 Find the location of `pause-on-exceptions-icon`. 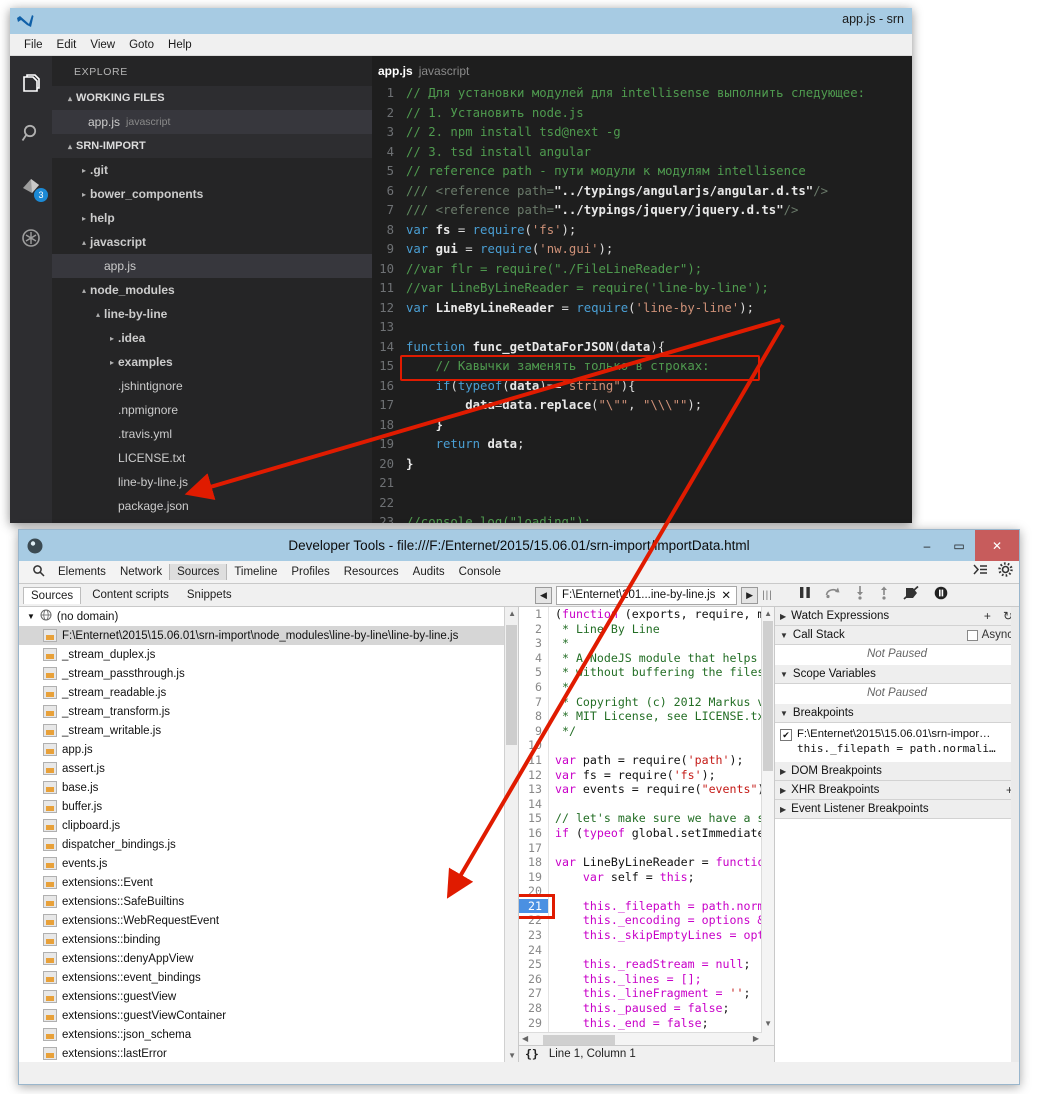

pause-on-exceptions-icon is located at coordinates (941, 595).